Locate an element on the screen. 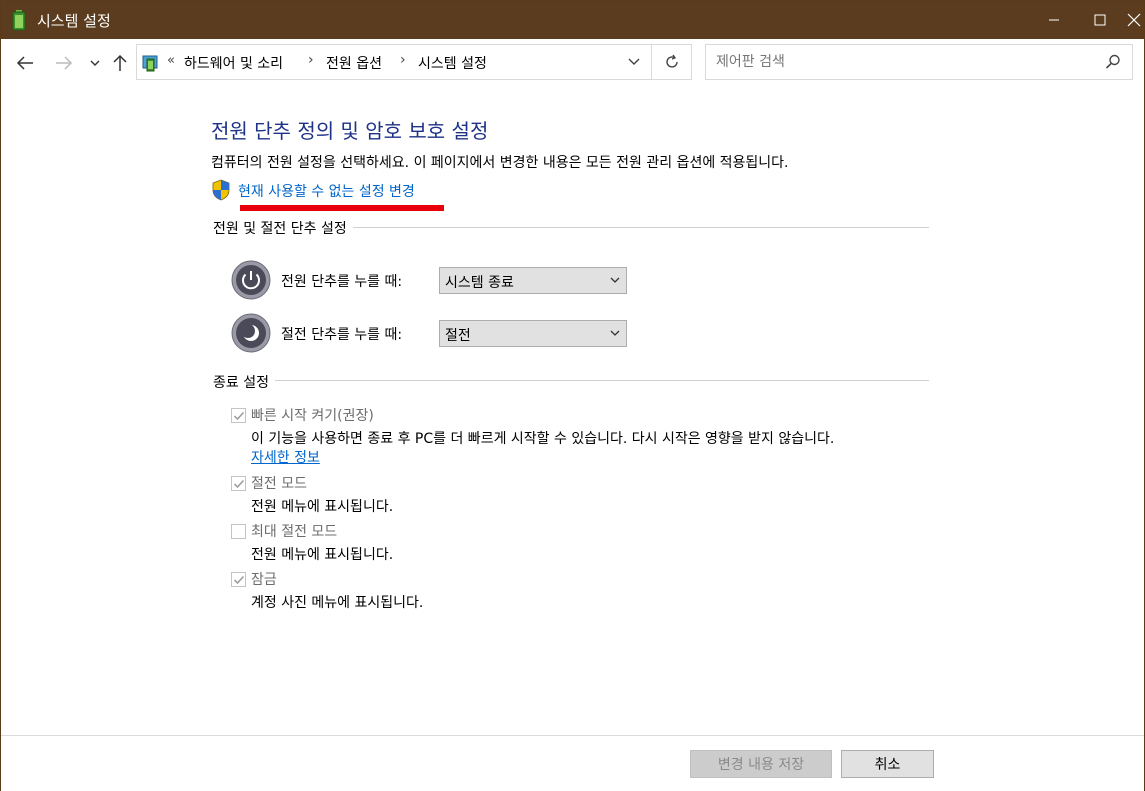 Image resolution: width=1145 pixels, height=791 pixels. minimize-button is located at coordinates (1054, 20).